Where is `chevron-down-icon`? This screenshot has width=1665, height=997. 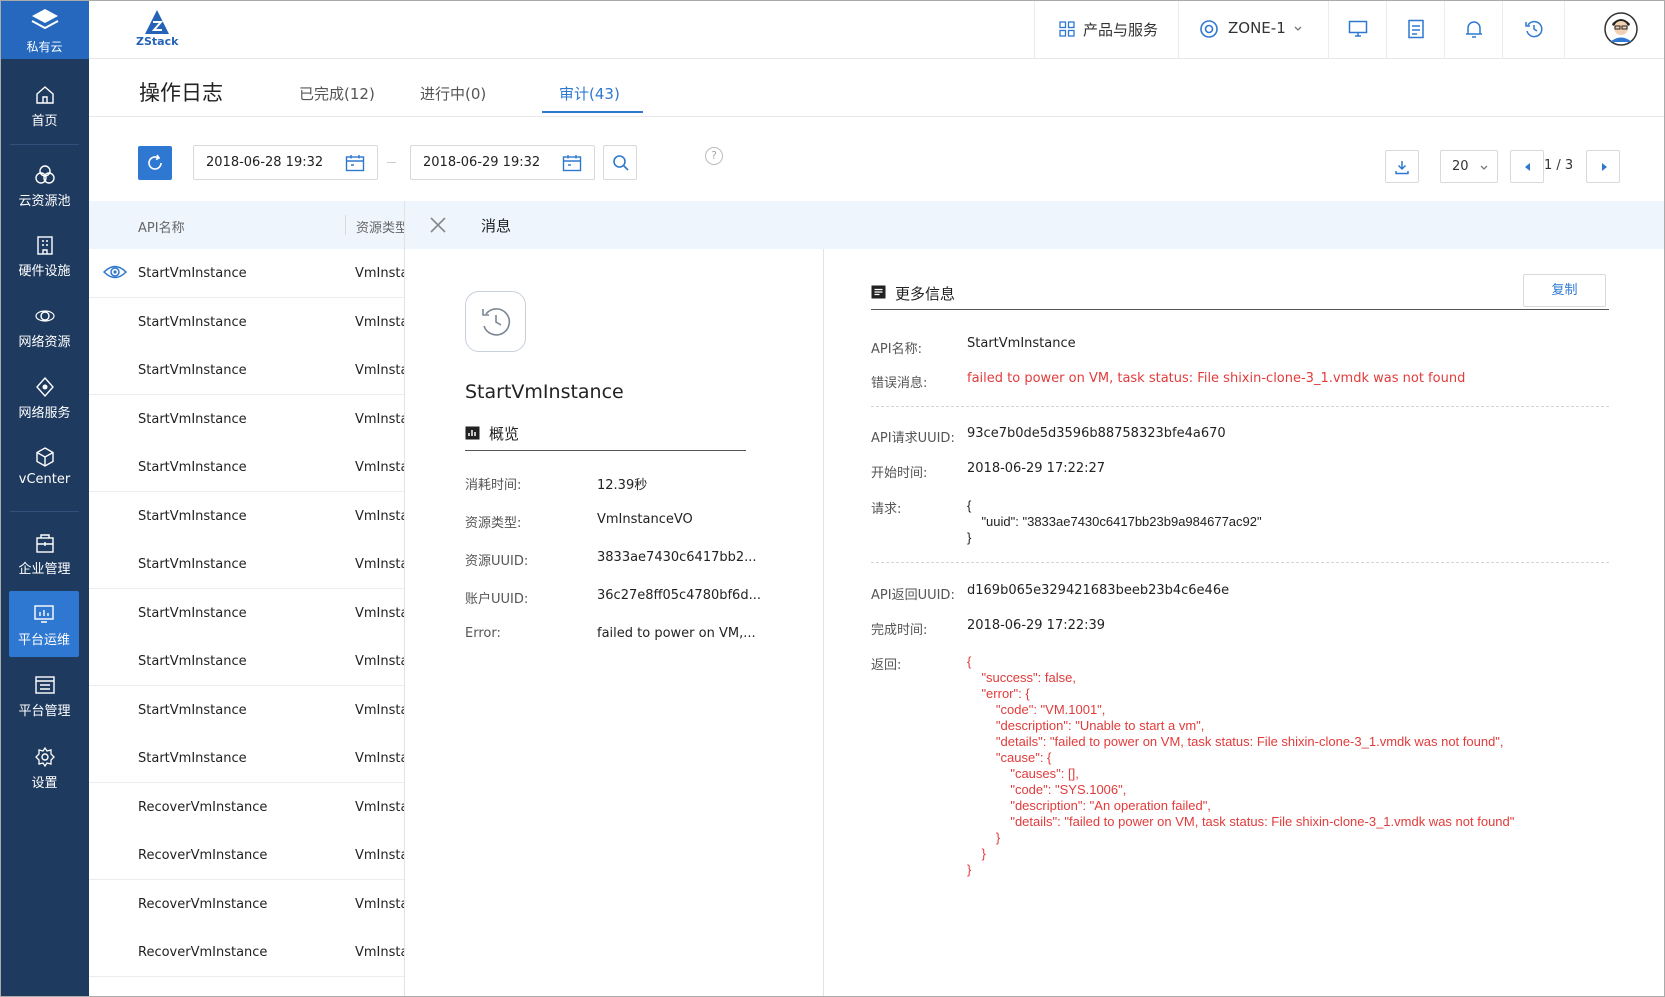
chevron-down-icon is located at coordinates (1484, 167).